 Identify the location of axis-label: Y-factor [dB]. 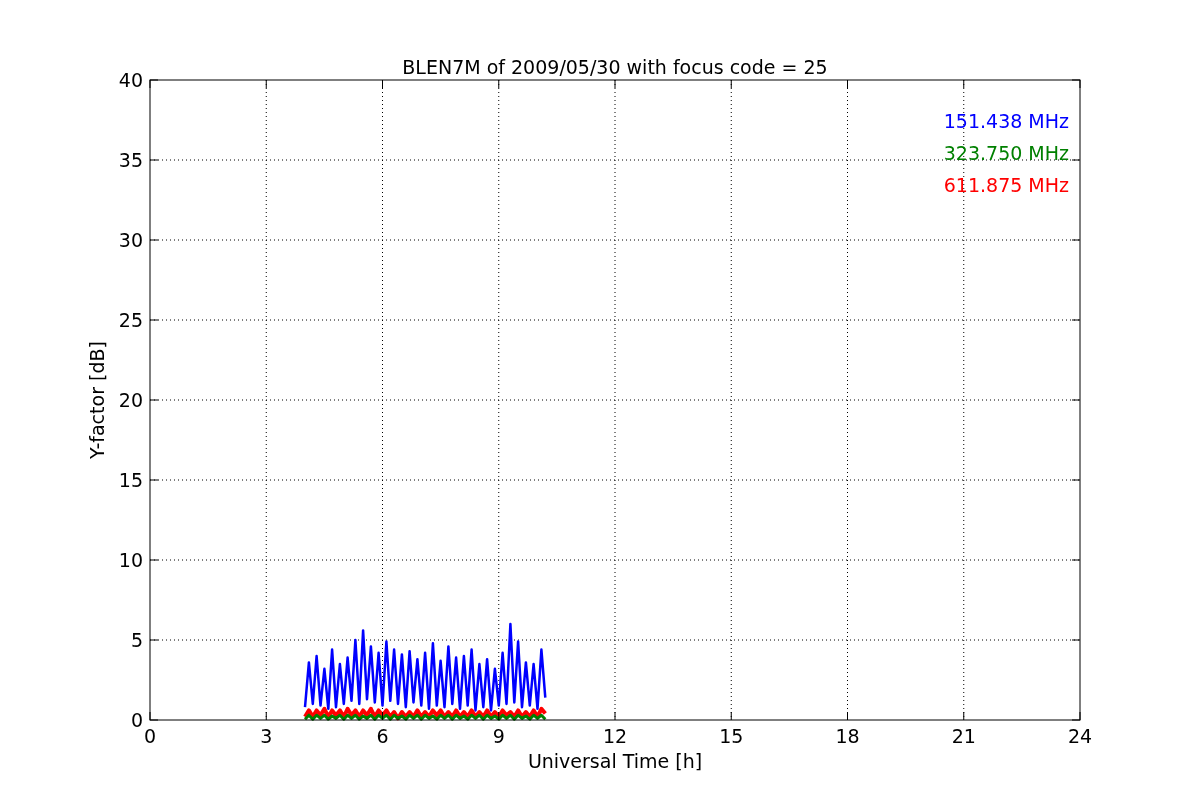
(97, 400).